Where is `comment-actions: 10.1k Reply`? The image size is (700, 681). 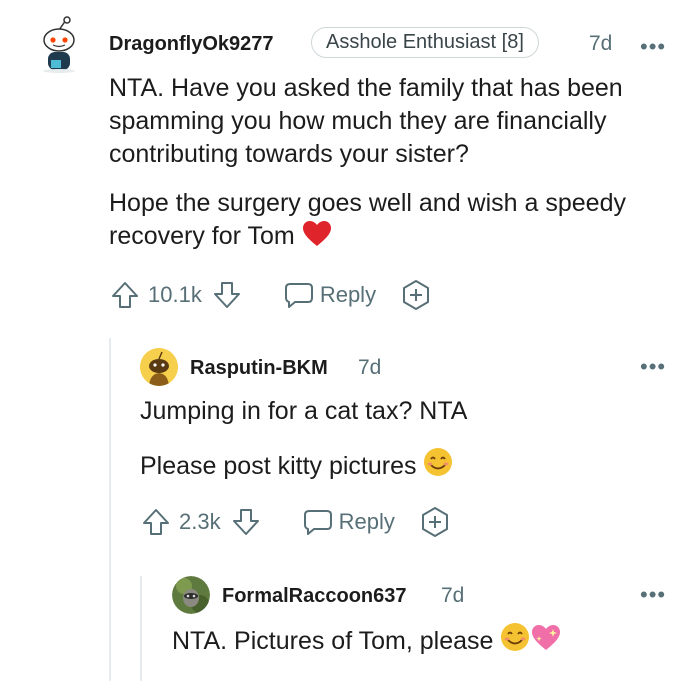
comment-actions: 10.1k Reply is located at coordinates (271, 295).